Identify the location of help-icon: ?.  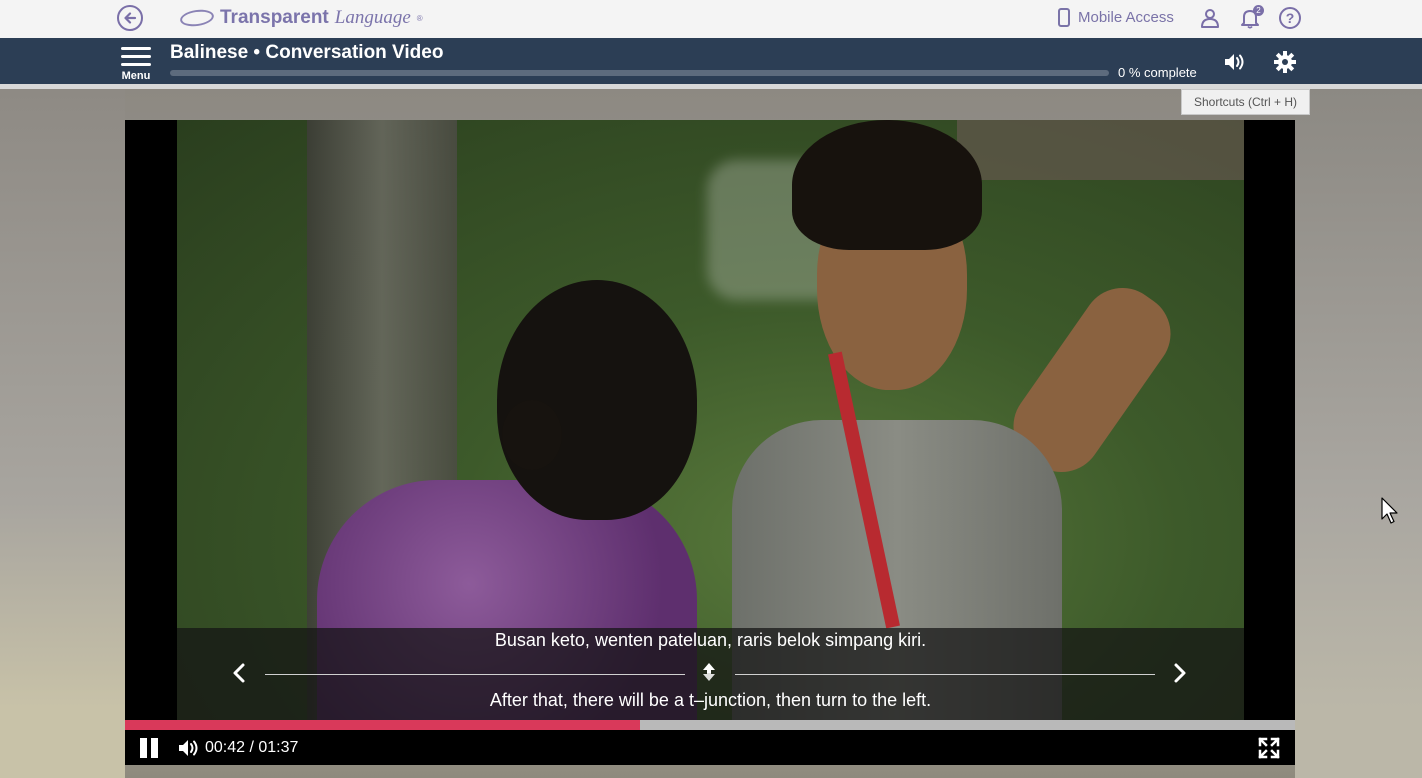
(1290, 18).